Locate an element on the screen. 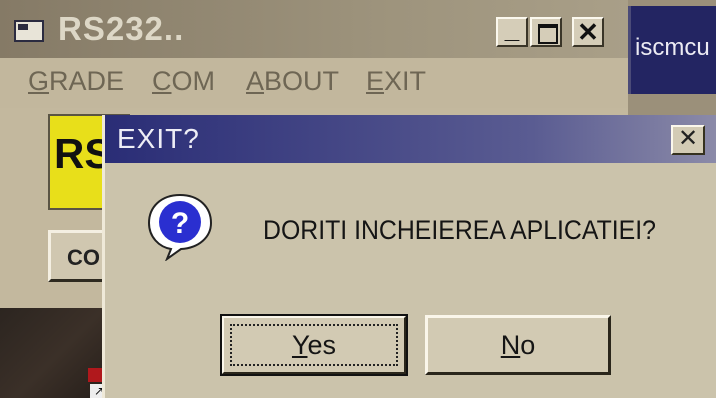 The image size is (716, 398). dialog-message: DORITI INCHEIEREA APLICATIEI? is located at coordinates (459, 230).